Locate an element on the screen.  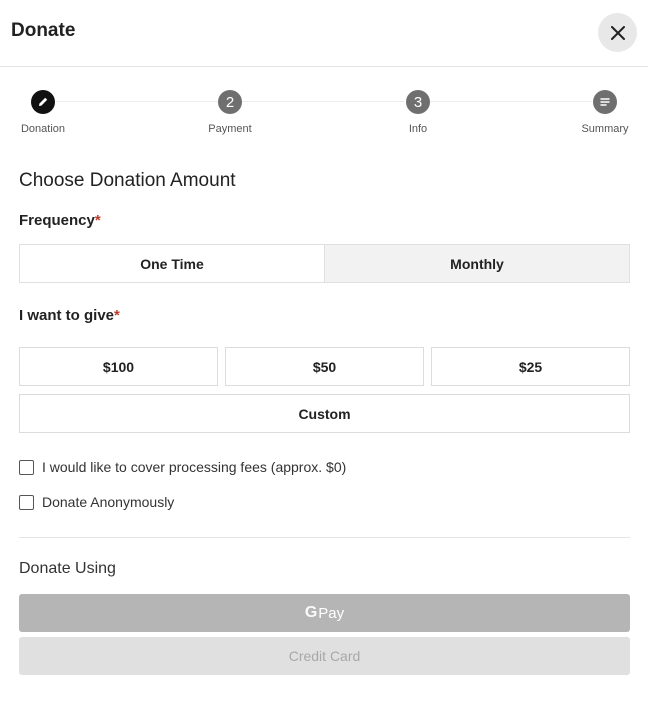
step-payment: 2 Payment is located at coordinates (230, 112).